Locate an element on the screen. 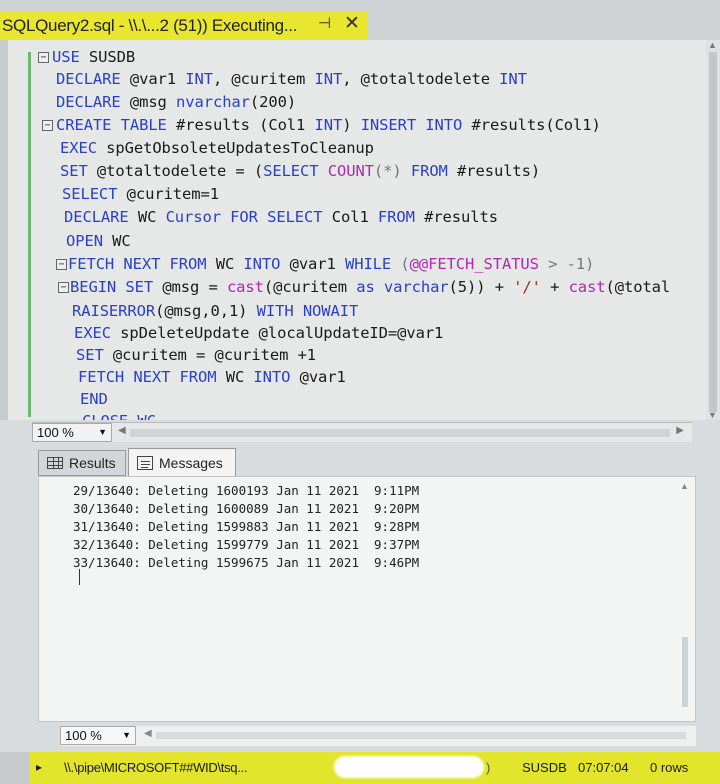  code-token: @curitem = @curitem +1 is located at coordinates (210, 355).